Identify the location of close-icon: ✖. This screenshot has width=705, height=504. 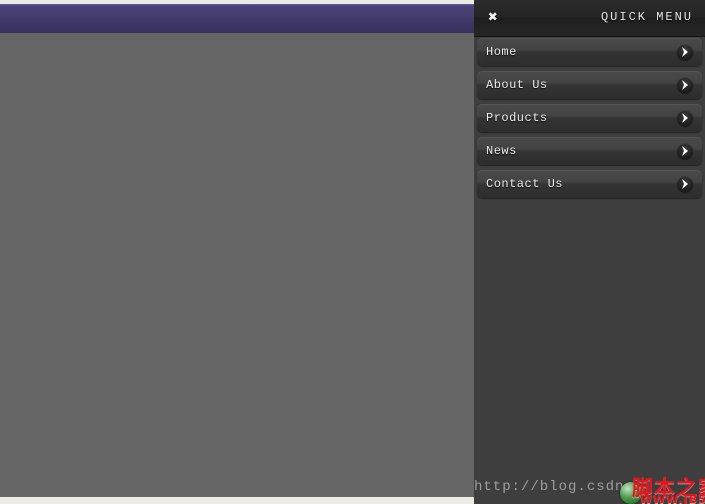
(493, 18).